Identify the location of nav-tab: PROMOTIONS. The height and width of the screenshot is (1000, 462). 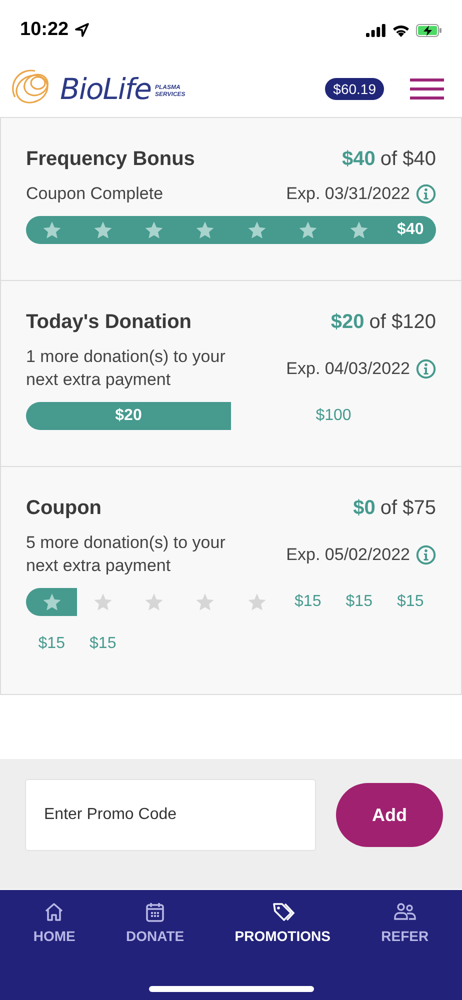
(282, 922).